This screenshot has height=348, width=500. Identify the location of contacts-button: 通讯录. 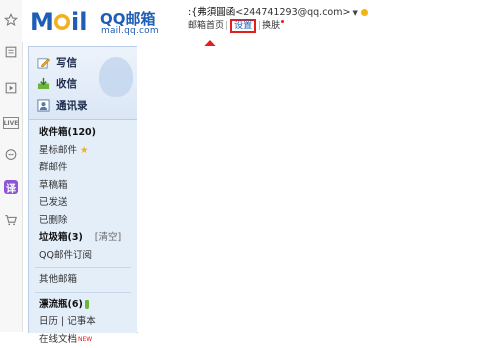
(62, 105).